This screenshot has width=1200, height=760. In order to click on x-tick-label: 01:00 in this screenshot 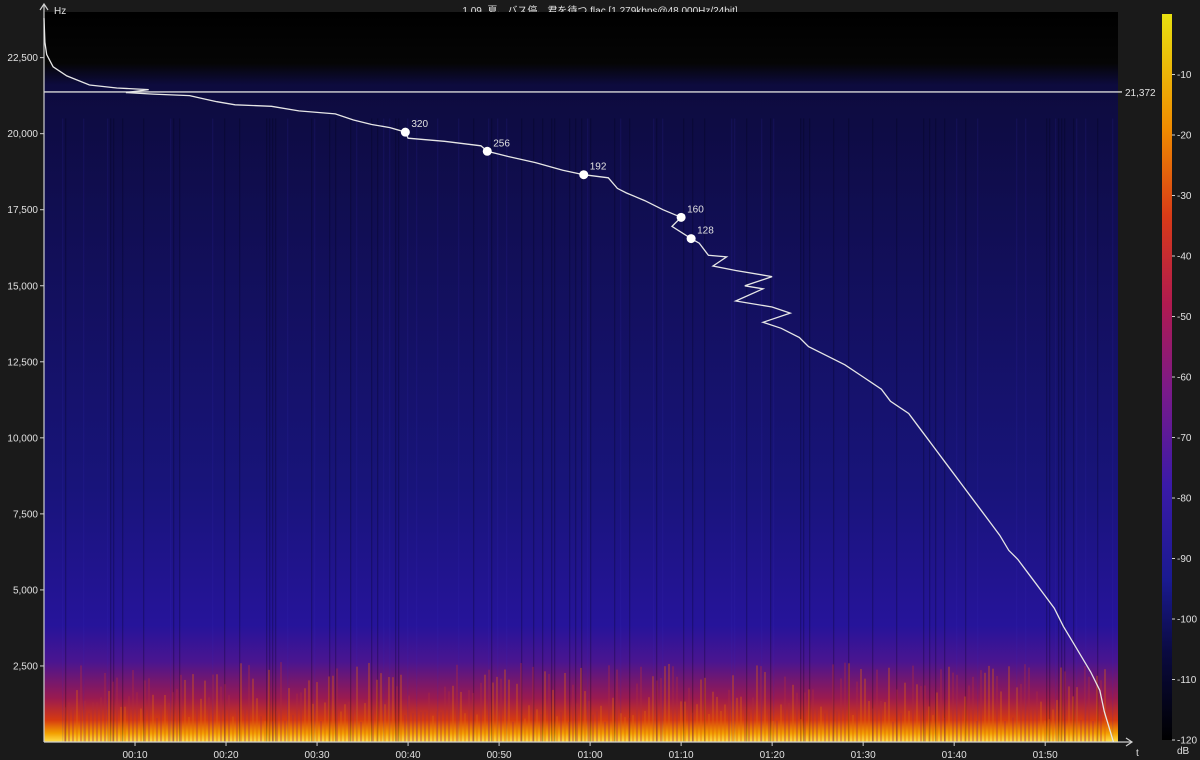, I will do `click(590, 755)`.